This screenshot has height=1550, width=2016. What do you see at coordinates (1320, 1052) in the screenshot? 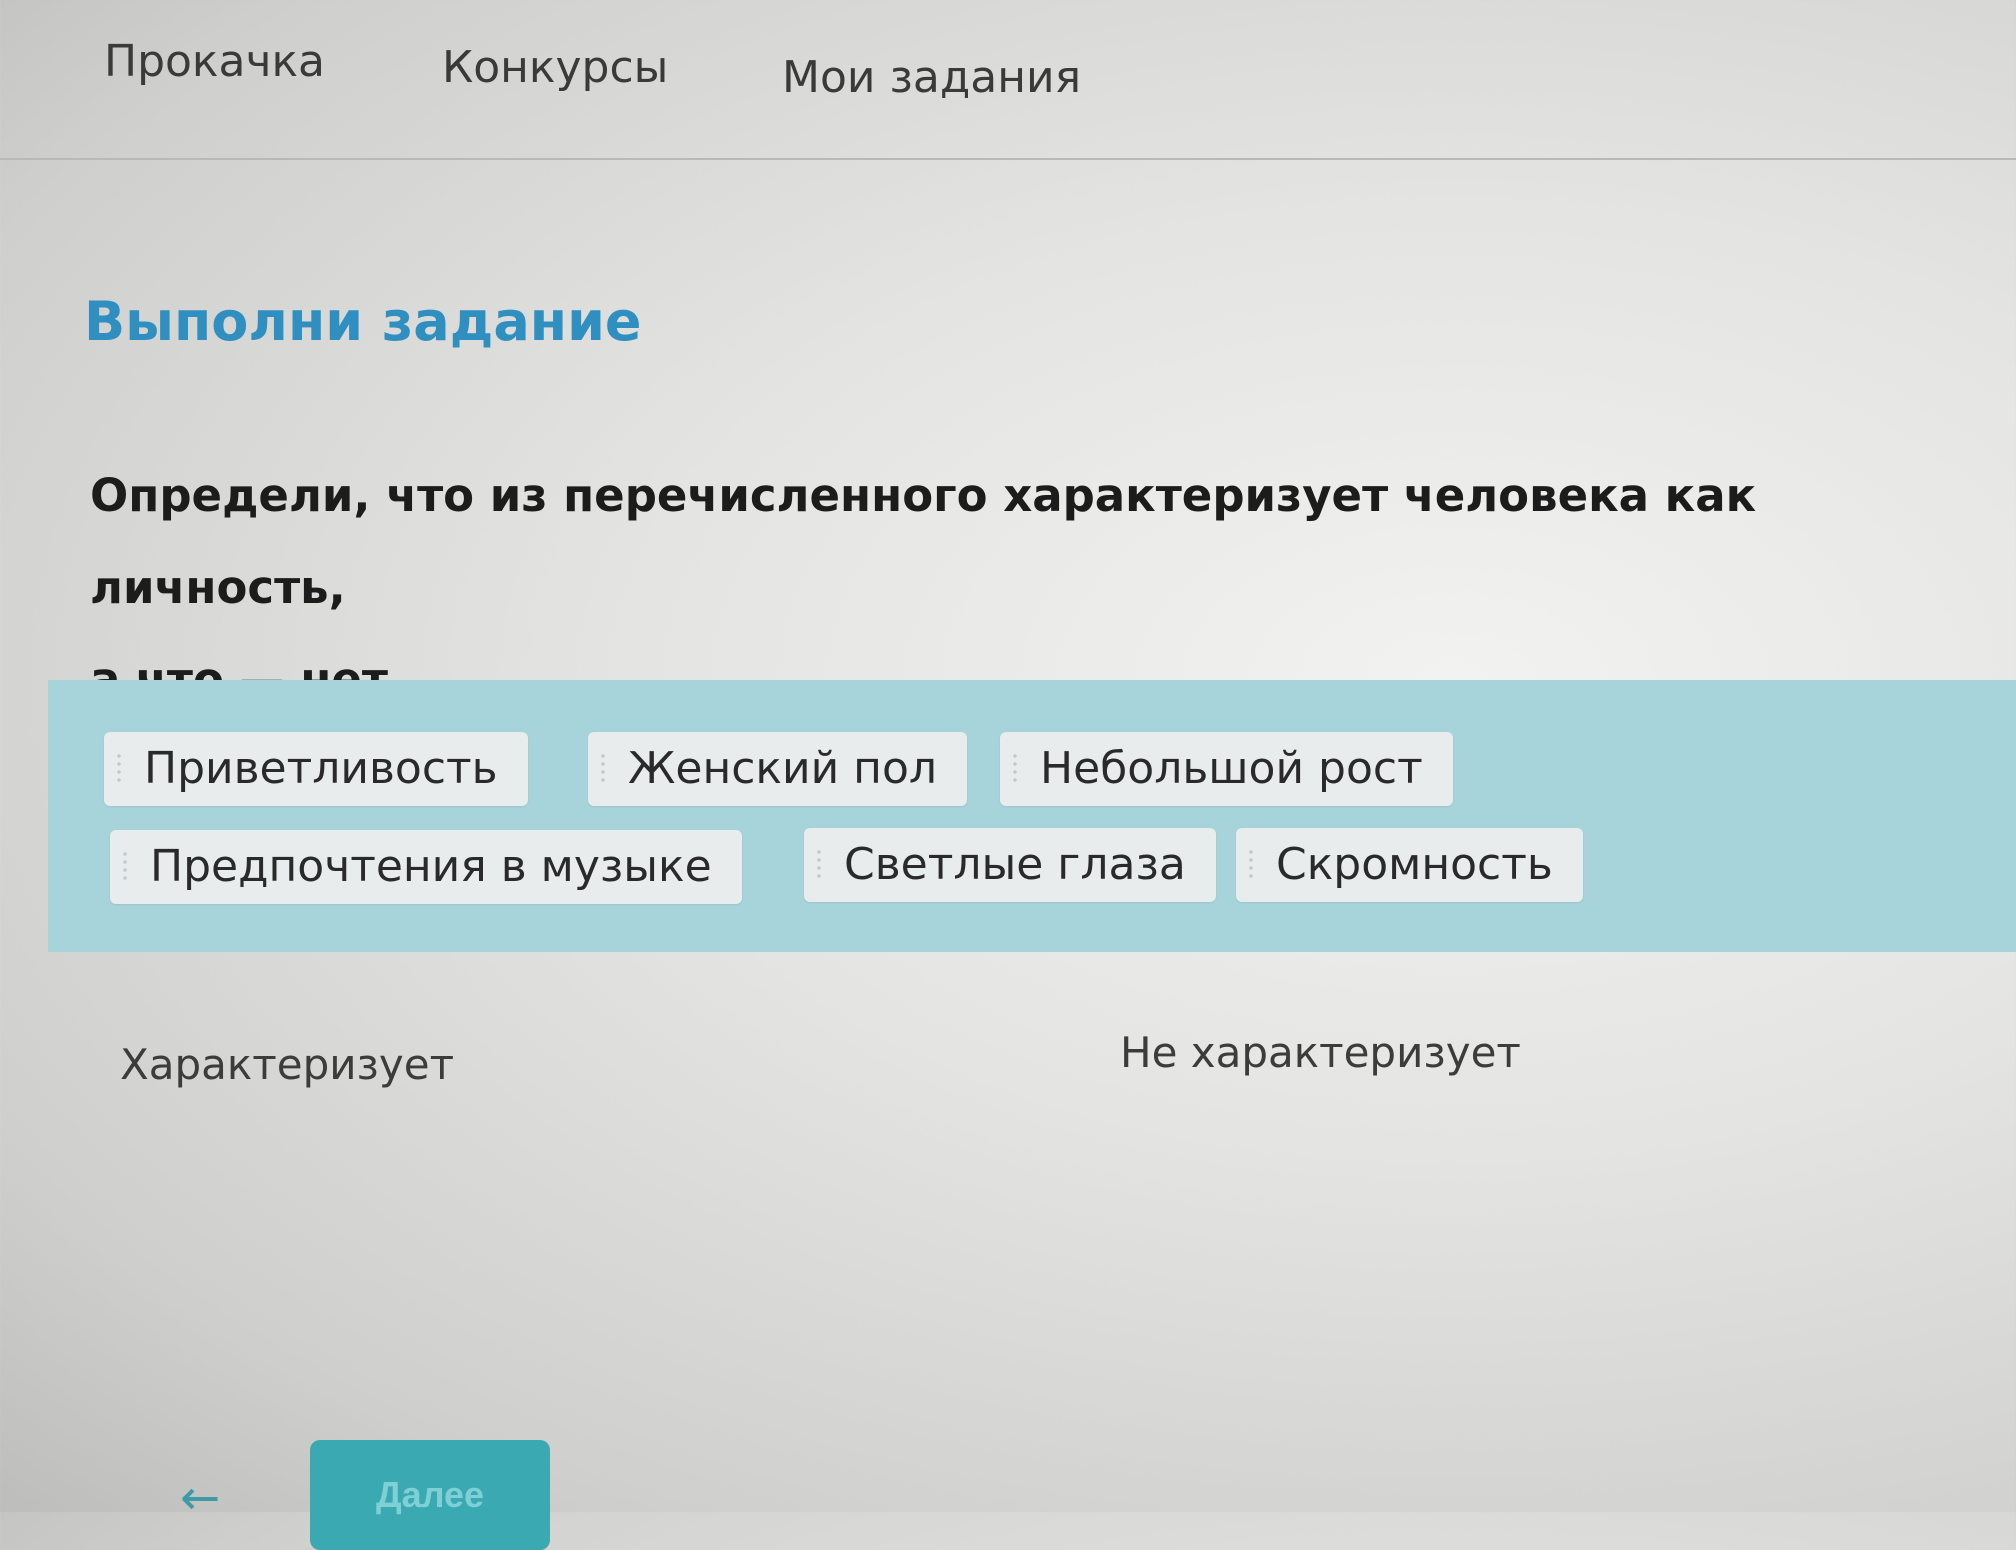
I see `drop-zone-not-characterizes-label: Не характеризует` at bounding box center [1320, 1052].